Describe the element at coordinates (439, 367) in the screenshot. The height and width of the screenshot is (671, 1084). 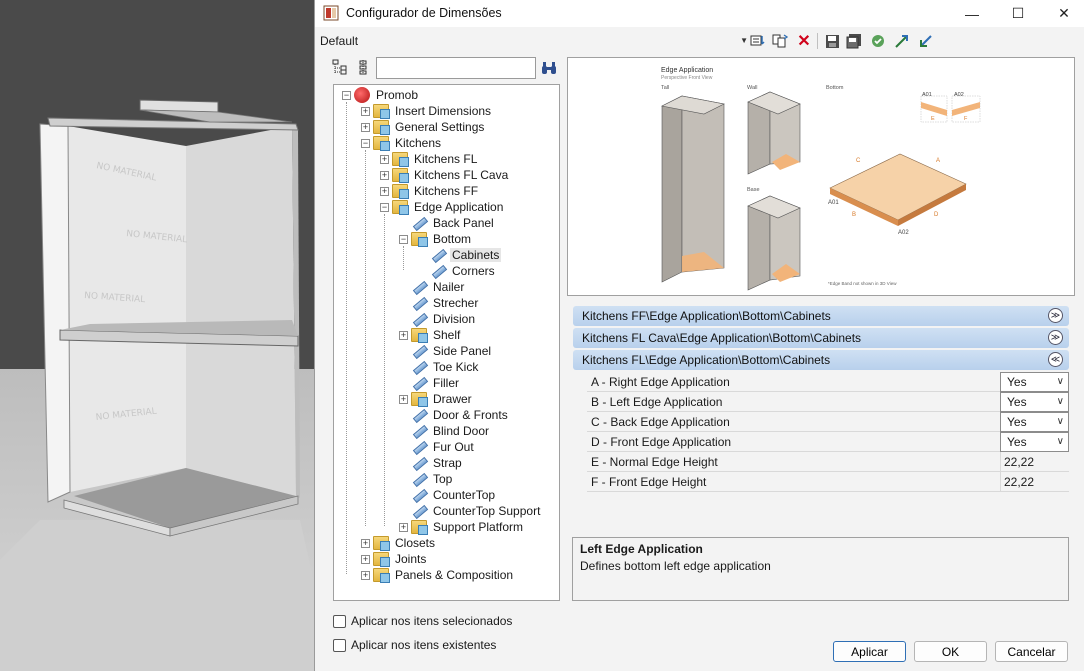
I see `tree-node-toe-kick: Toe Kick` at that location.